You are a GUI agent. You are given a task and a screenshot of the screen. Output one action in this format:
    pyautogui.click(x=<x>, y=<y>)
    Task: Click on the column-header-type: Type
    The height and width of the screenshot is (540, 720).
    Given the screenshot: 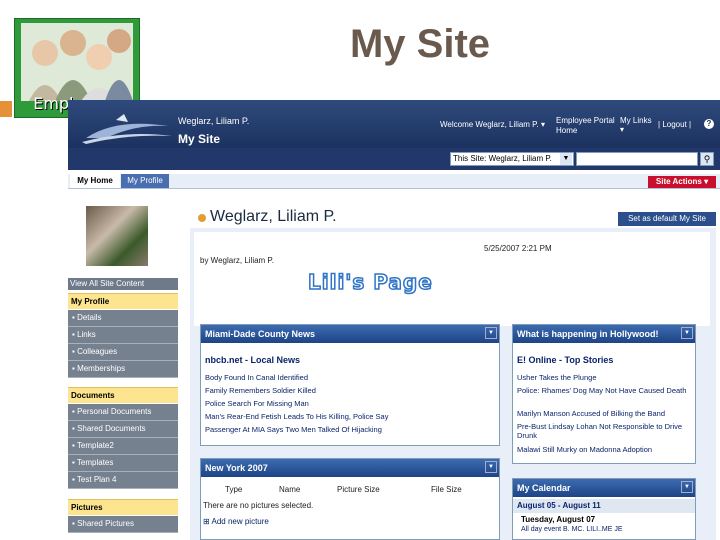 What is the action you would take?
    pyautogui.click(x=233, y=489)
    